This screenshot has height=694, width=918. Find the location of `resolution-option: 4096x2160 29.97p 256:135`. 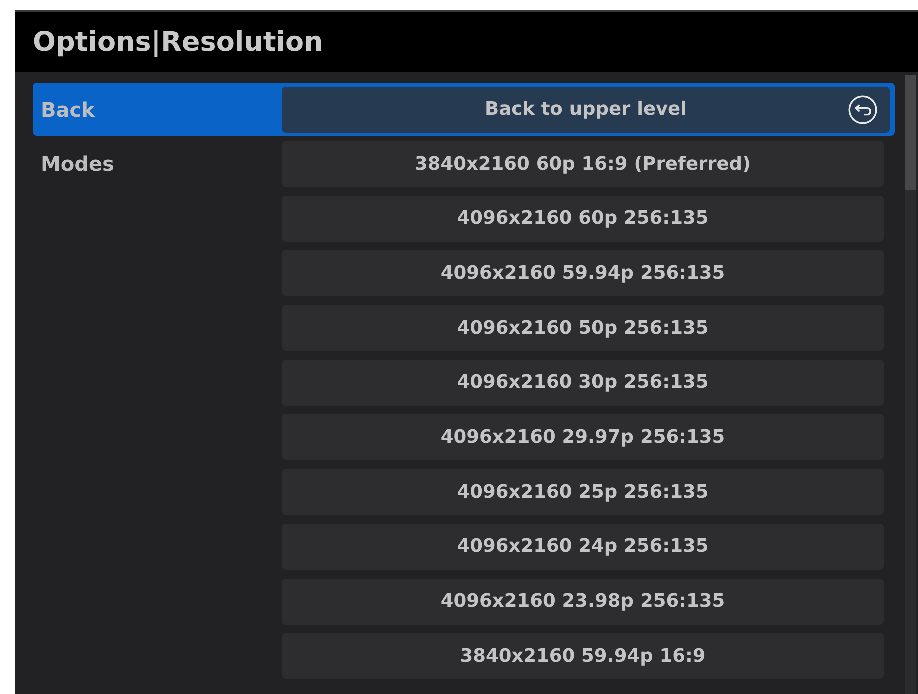

resolution-option: 4096x2160 29.97p 256:135 is located at coordinates (583, 437).